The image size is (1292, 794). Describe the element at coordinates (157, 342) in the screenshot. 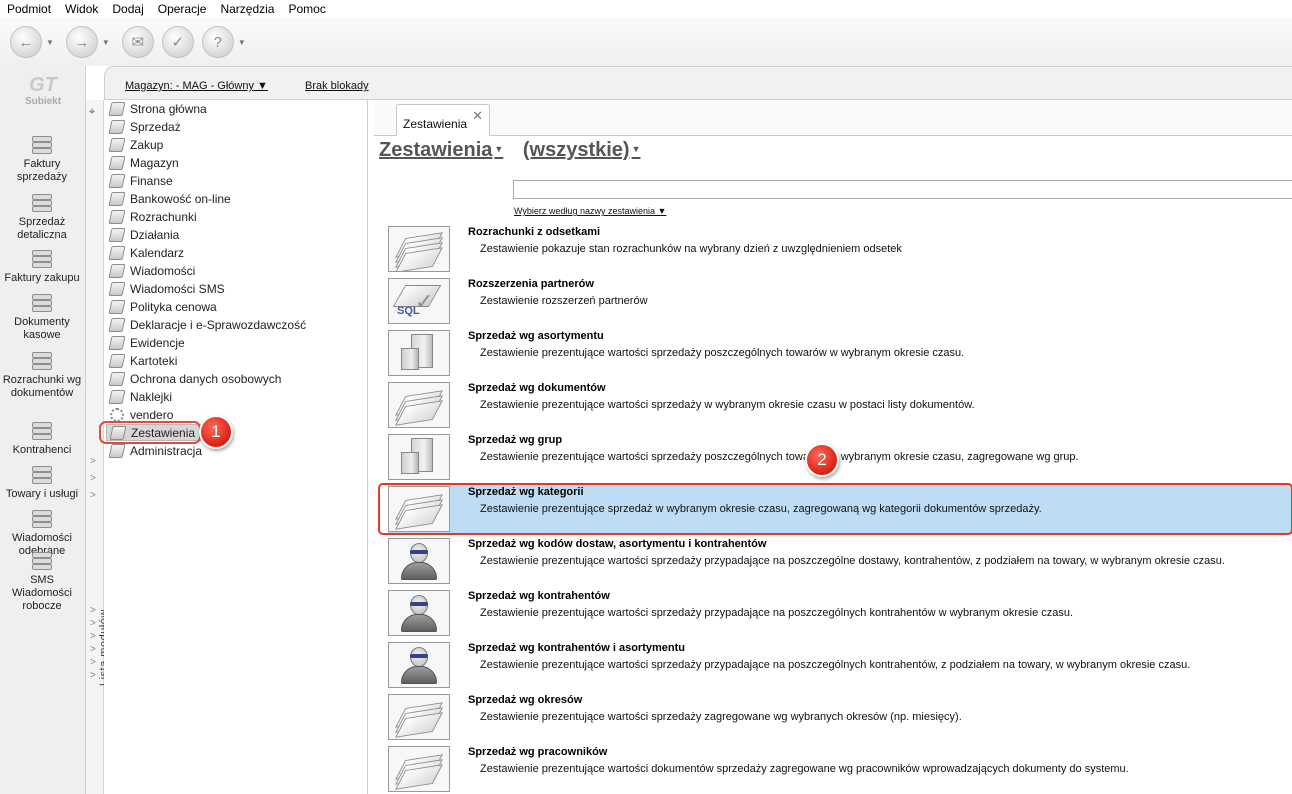

I see `module-list-item-label: Ewidencje` at that location.